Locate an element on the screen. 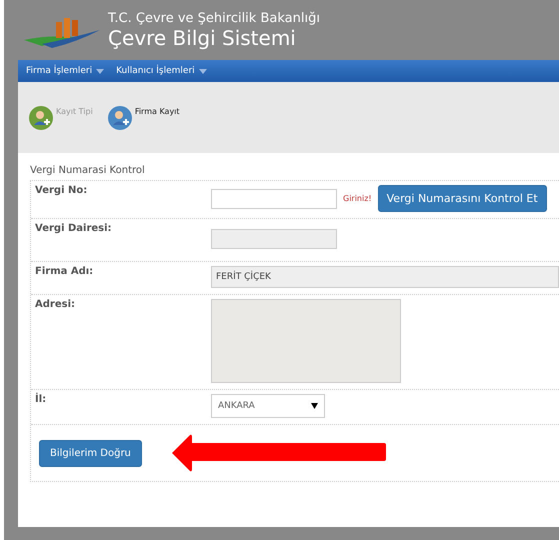  ministry-title: T.C. Çevre ve Şehircilik Bakanlığı is located at coordinates (214, 18).